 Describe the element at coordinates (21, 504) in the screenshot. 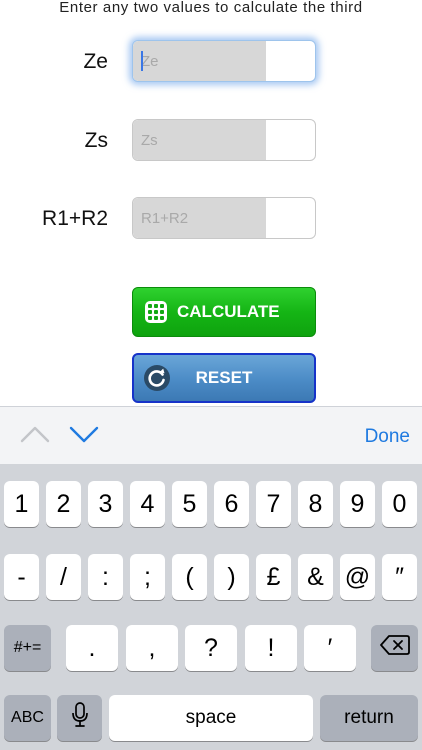

I see `key-1: 1` at that location.